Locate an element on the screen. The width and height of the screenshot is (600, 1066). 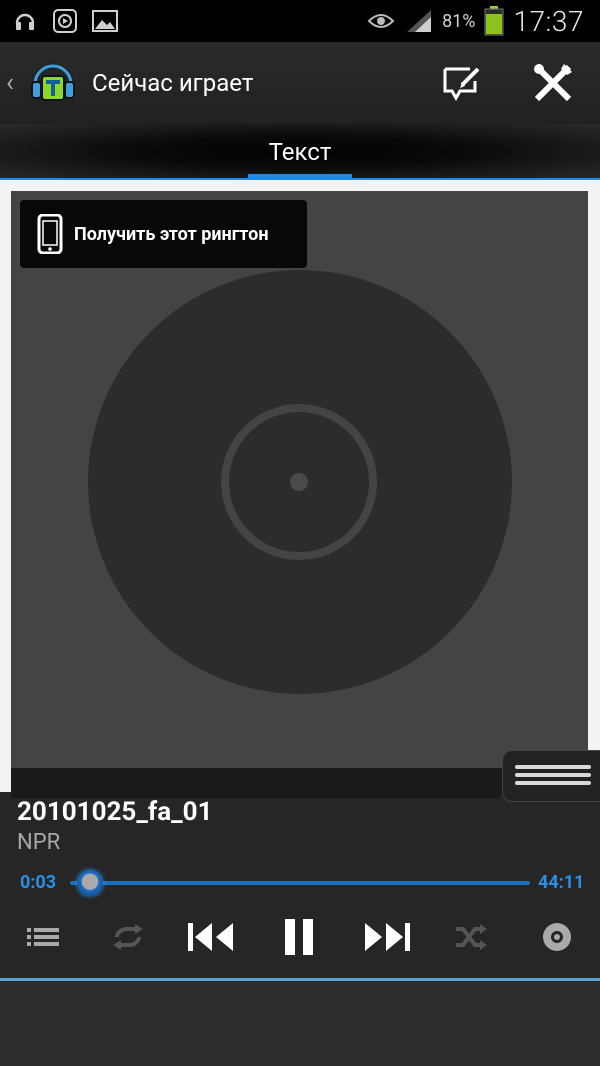
track-artist: NPR is located at coordinates (39, 842).